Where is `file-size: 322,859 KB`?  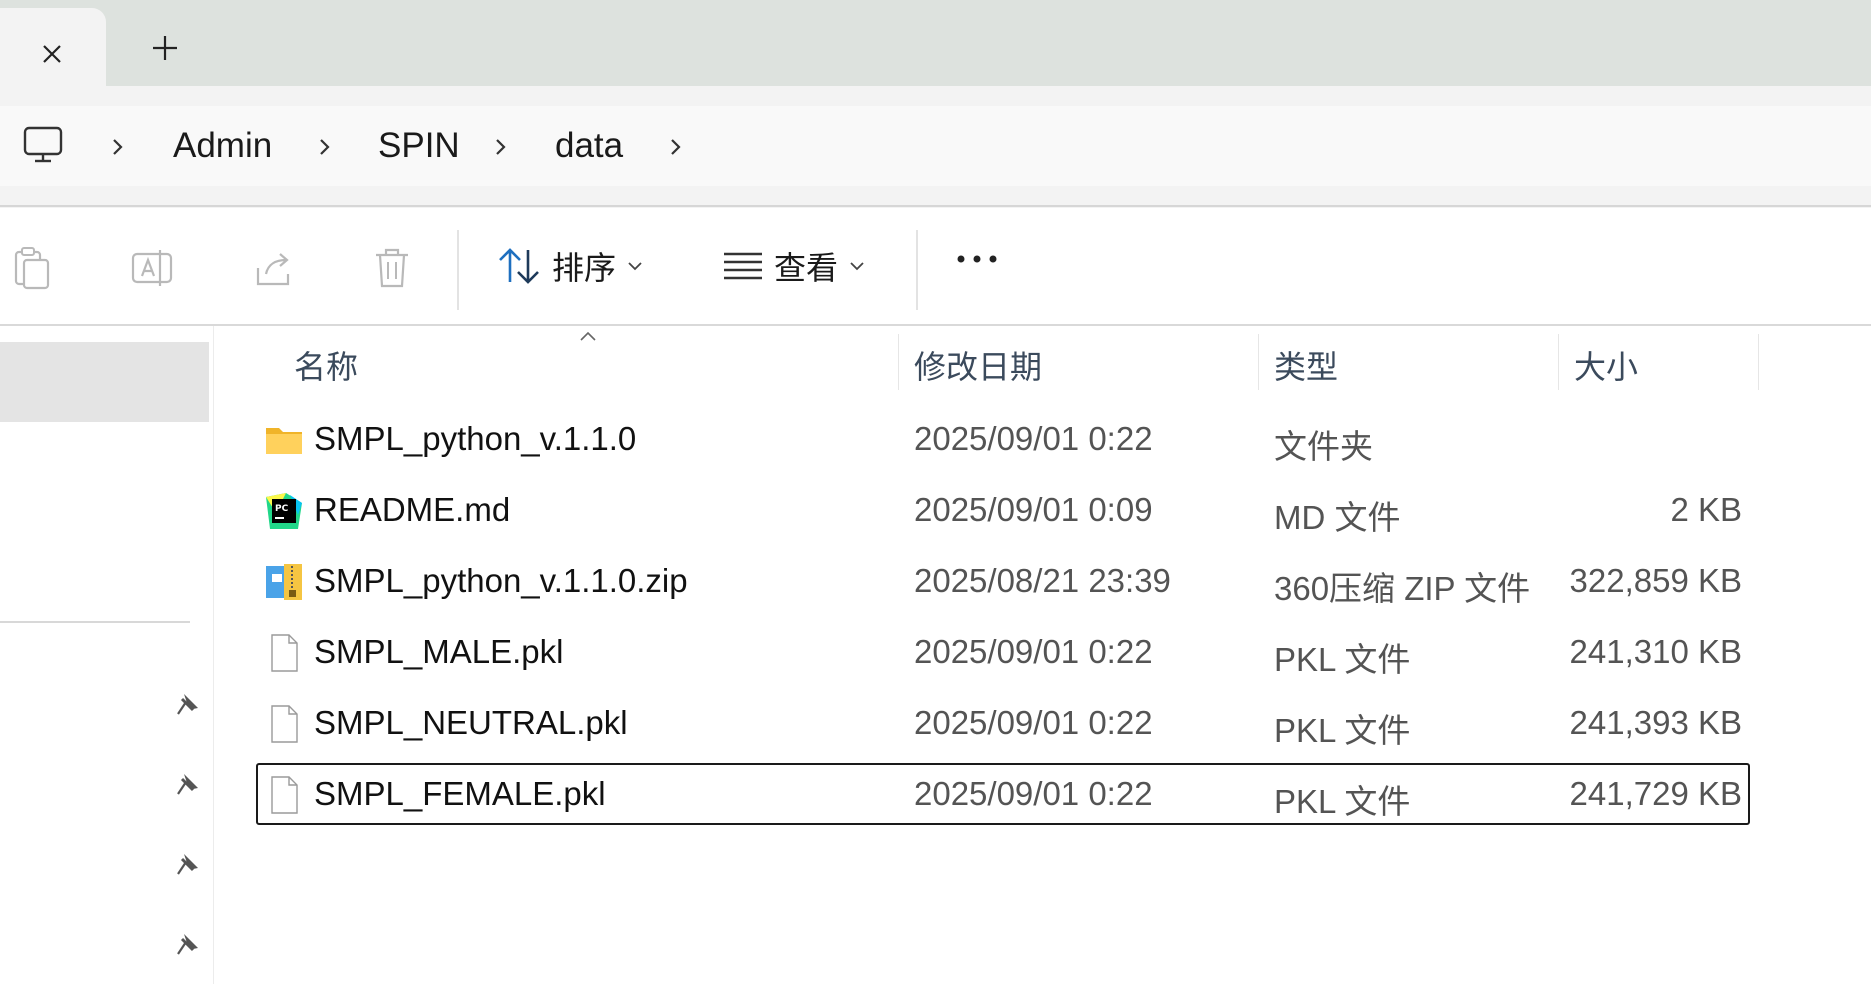
file-size: 322,859 KB is located at coordinates (1655, 580).